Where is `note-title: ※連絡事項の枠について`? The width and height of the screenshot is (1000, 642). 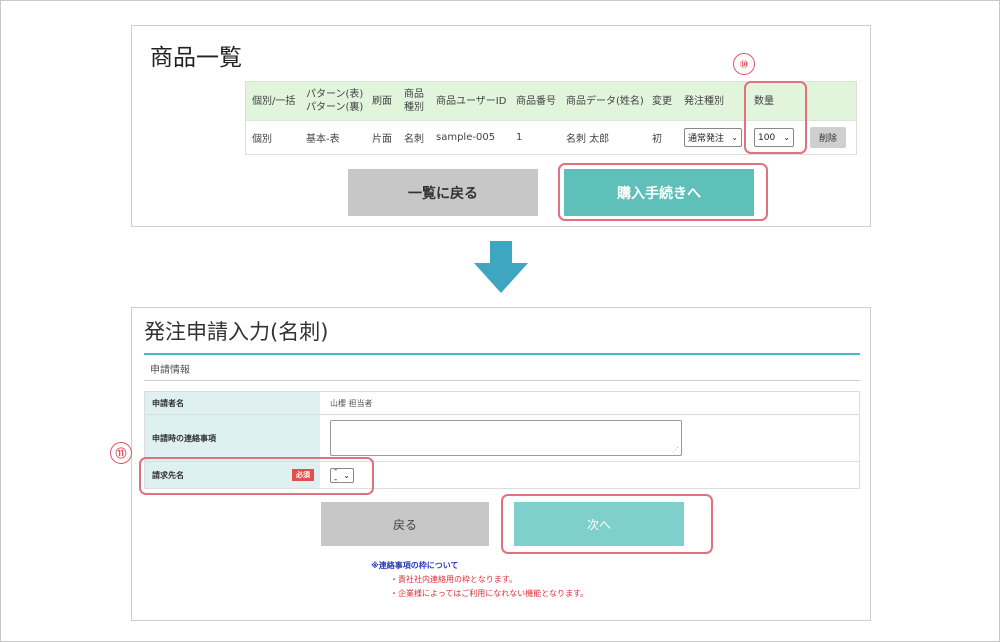 note-title: ※連絡事項の枠について is located at coordinates (415, 565).